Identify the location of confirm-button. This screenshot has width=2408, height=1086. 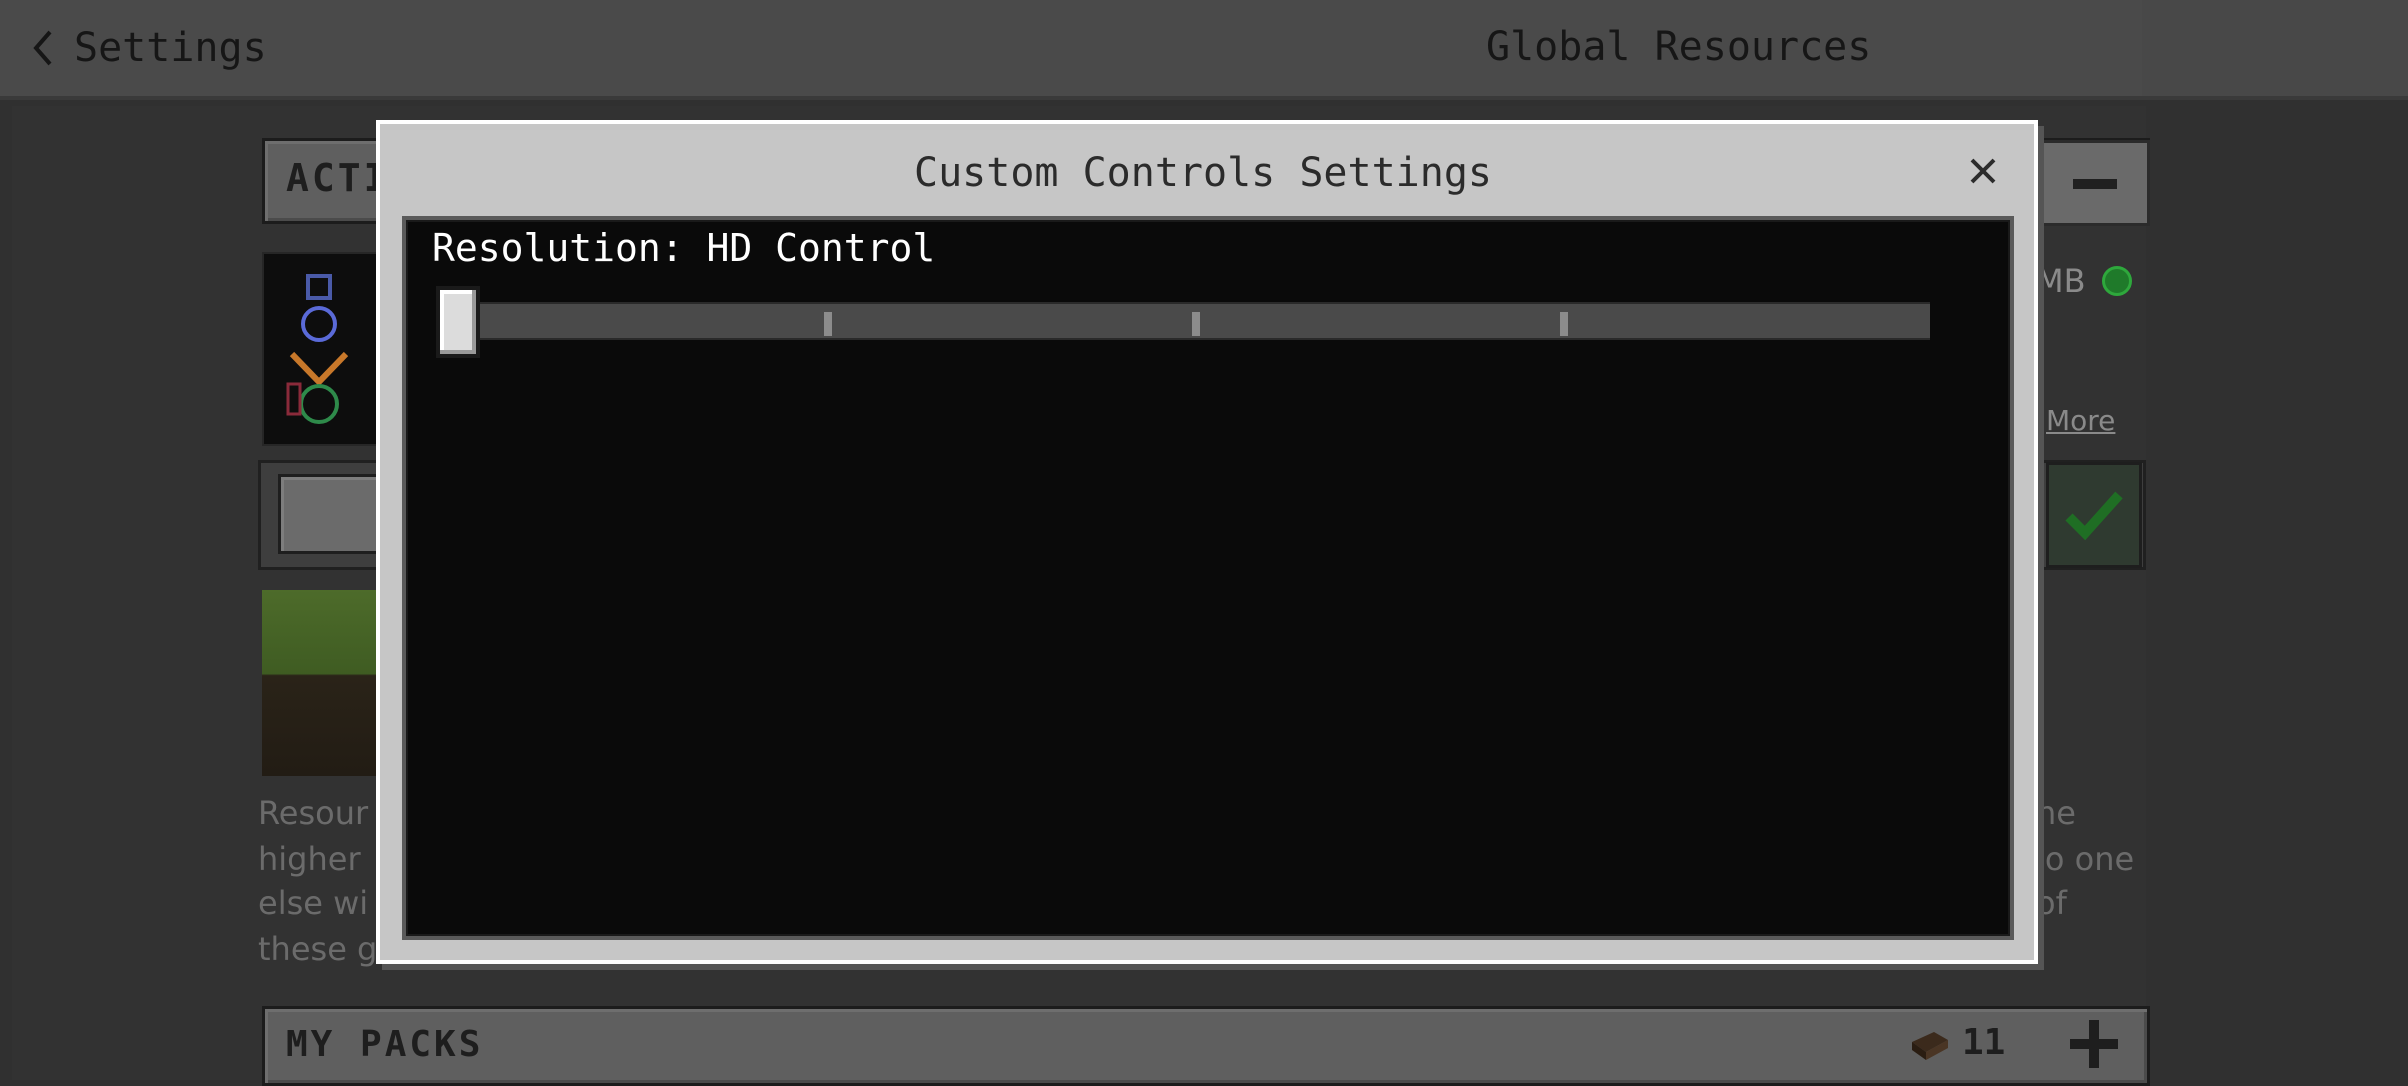
(2094, 515).